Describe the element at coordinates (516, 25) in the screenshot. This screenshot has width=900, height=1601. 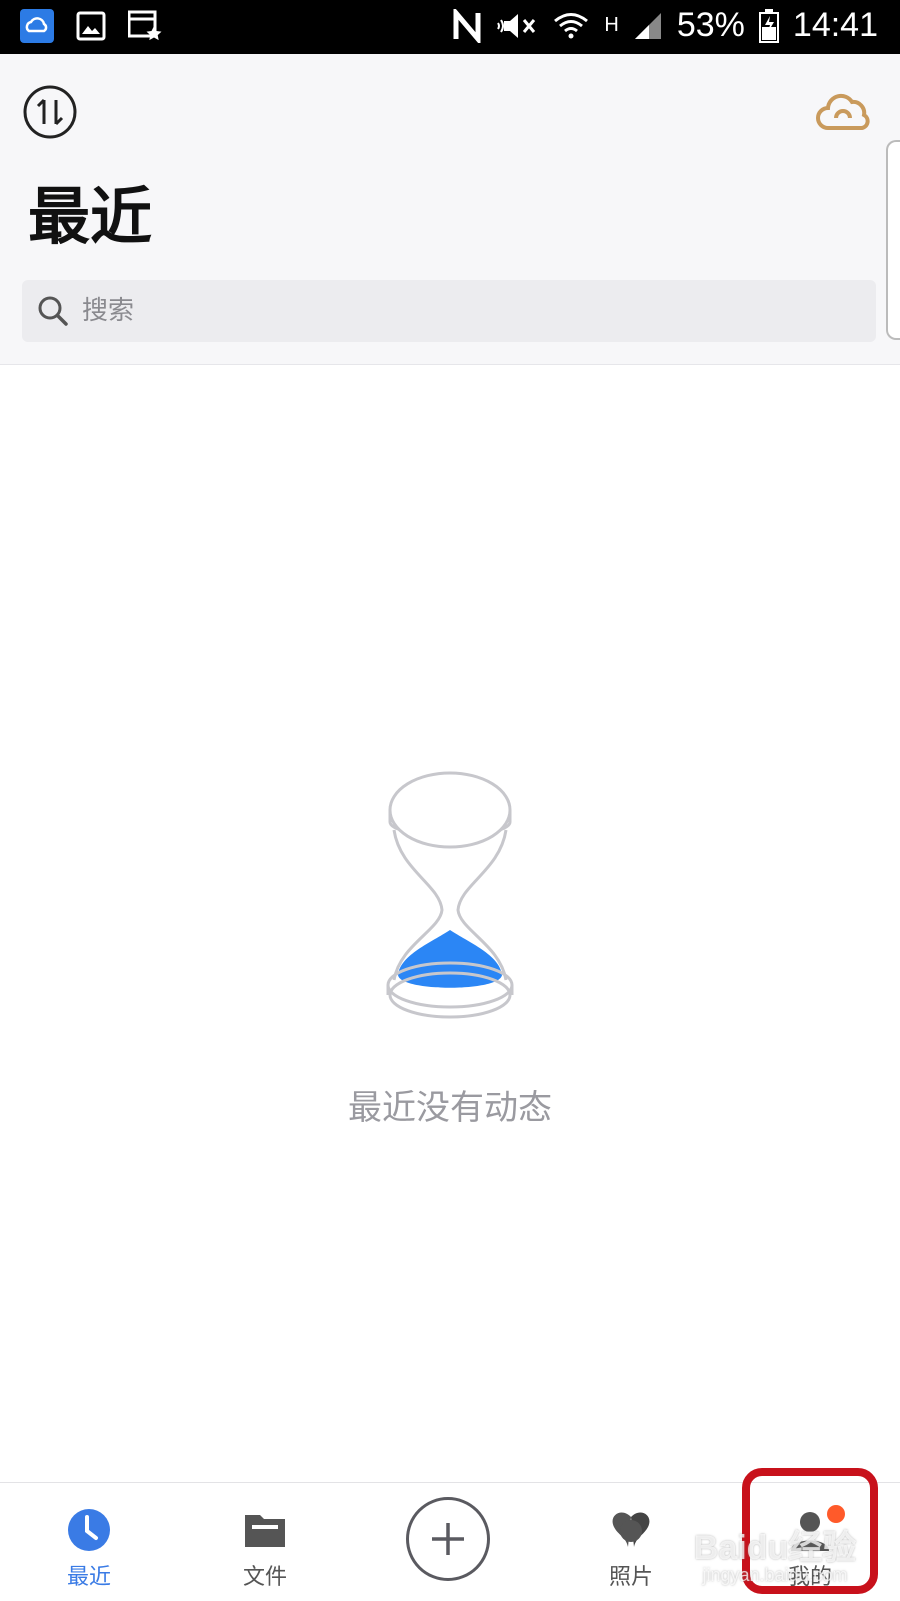
I see `mute-icon` at that location.